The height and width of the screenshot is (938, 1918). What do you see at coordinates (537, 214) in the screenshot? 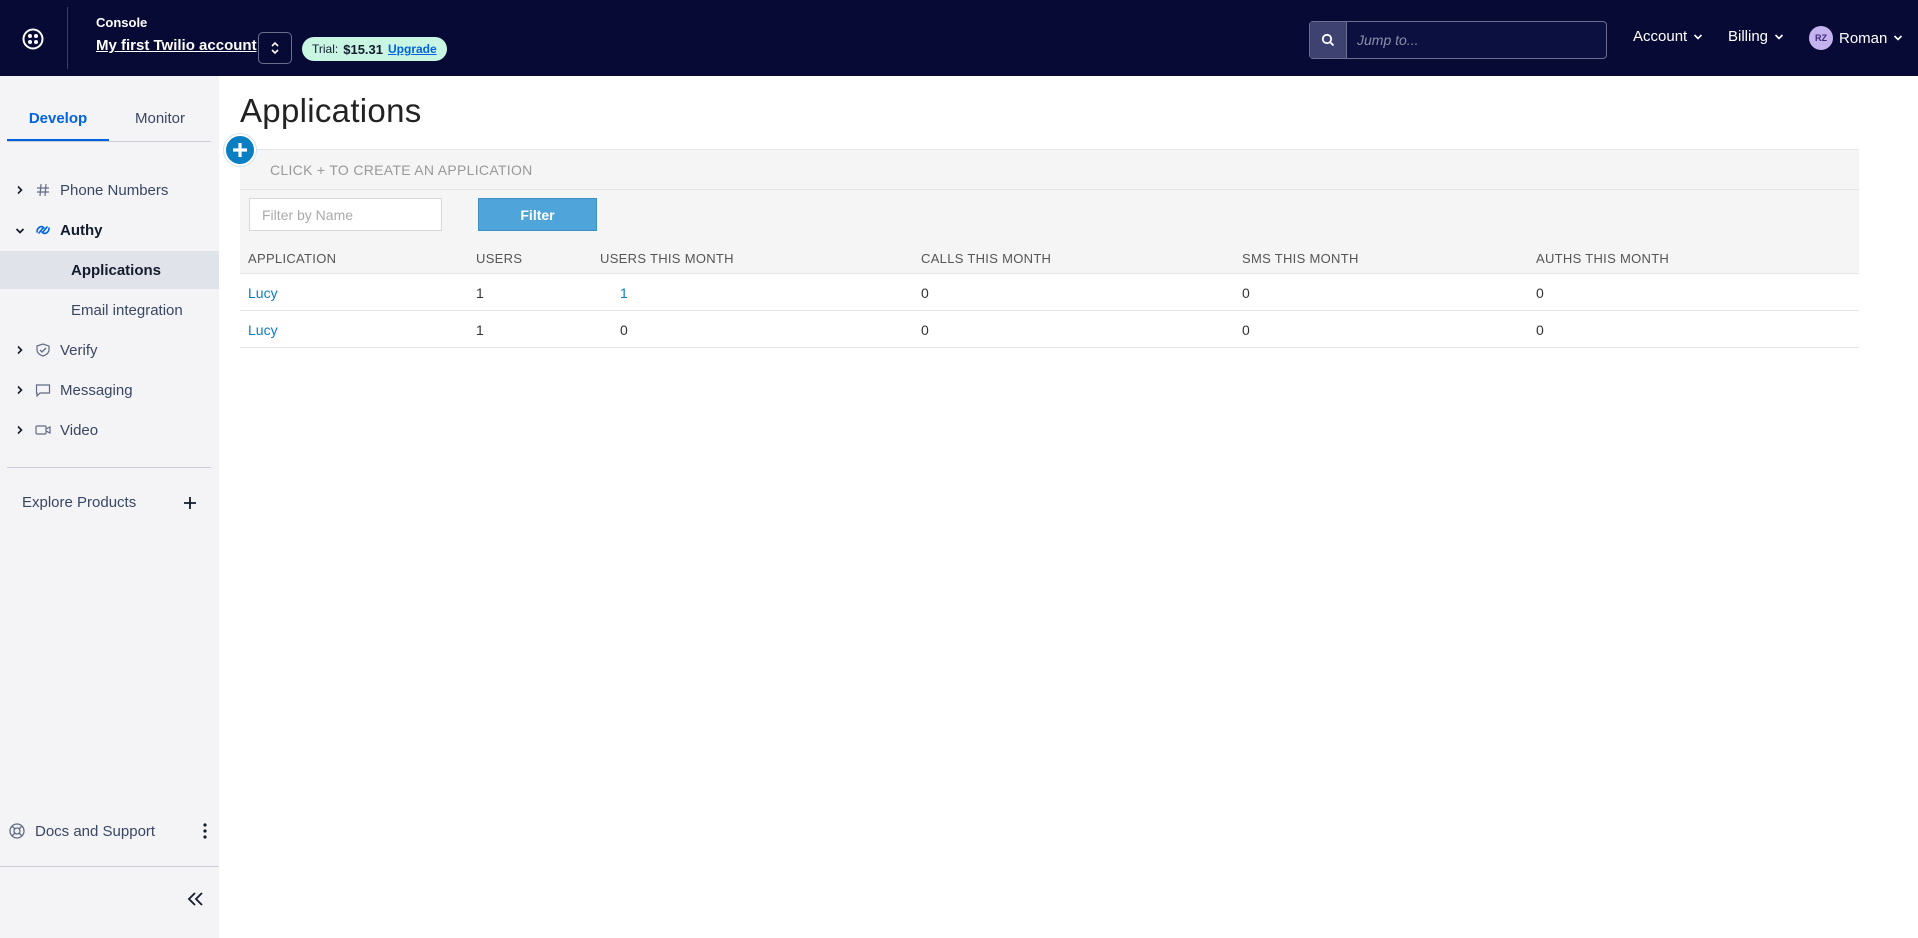
I see `filter-button: Filter` at bounding box center [537, 214].